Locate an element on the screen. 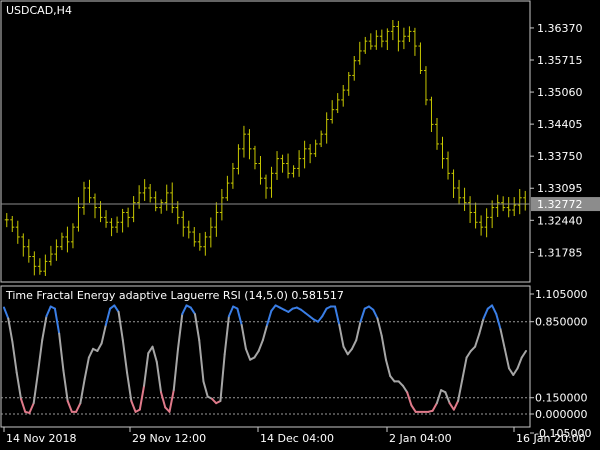  price-tick-label: 1.33750 is located at coordinates (560, 156).